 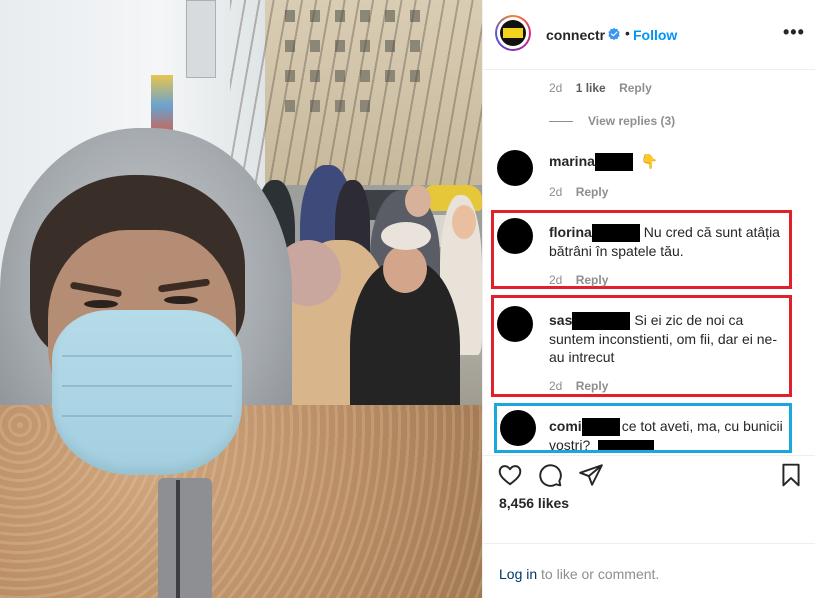 What do you see at coordinates (185, 538) in the screenshot?
I see `inner-hoodie` at bounding box center [185, 538].